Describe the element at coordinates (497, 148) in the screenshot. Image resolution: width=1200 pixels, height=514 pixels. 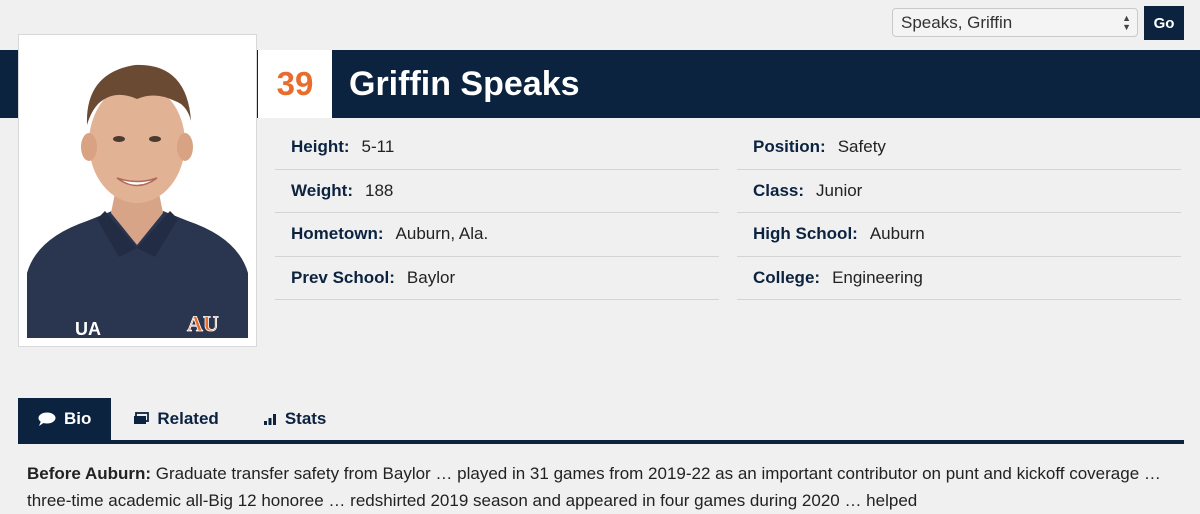
I see `info-row-height: Height: 5-11` at that location.